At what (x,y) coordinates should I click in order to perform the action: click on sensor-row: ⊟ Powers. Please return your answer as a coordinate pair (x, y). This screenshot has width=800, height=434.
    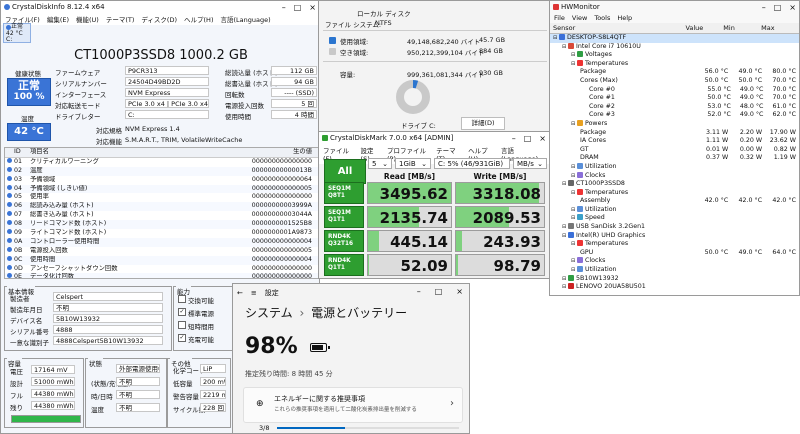
    Looking at the image, I should click on (674, 124).